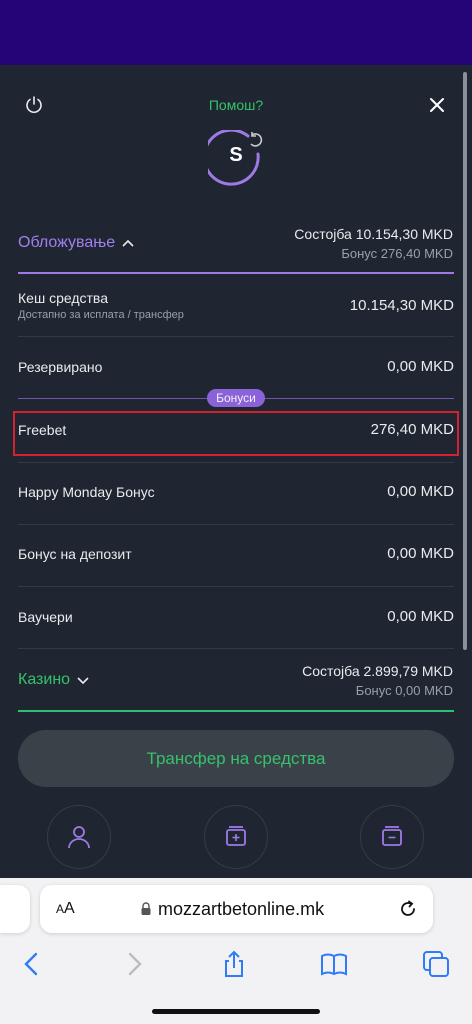 The width and height of the screenshot is (472, 1024). What do you see at coordinates (408, 909) in the screenshot?
I see `reload-icon` at bounding box center [408, 909].